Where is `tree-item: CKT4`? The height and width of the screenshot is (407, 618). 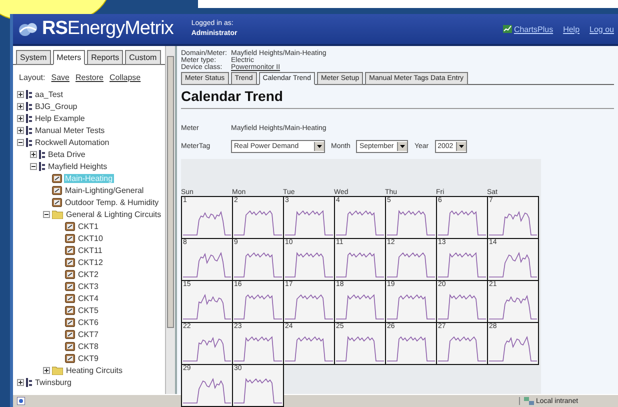
tree-item: CKT4 is located at coordinates (88, 298).